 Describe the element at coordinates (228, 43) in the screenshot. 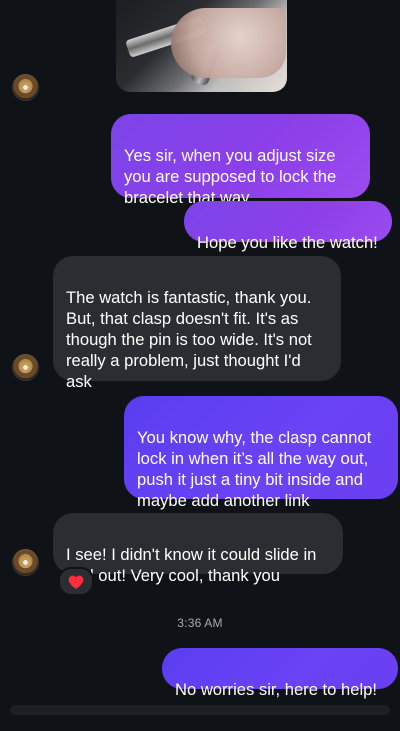

I see `hand-graphic` at that location.